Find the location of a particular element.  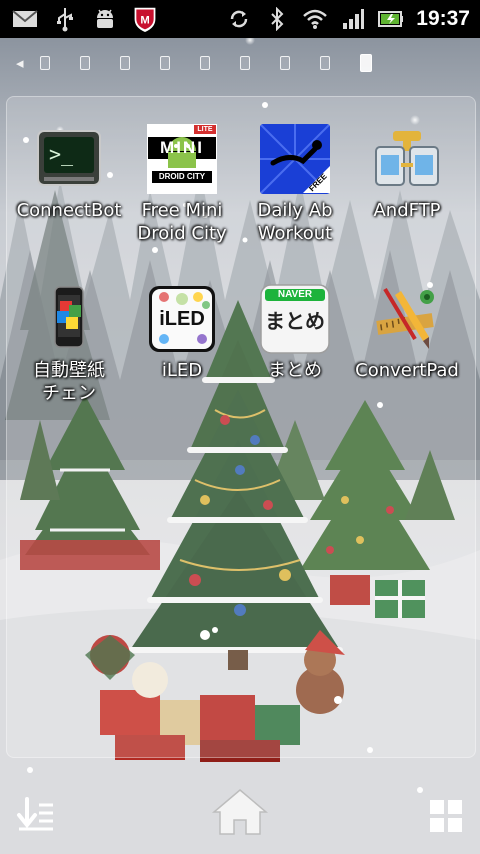

page-dots is located at coordinates (205, 63).